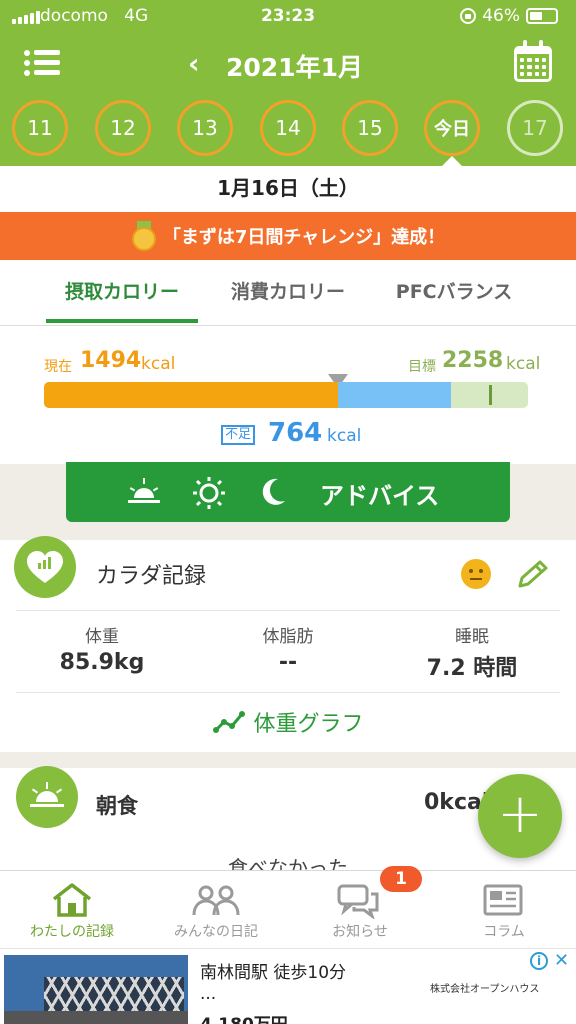  I want to click on tab-burned-calories: 消費カロリー, so click(288, 293).